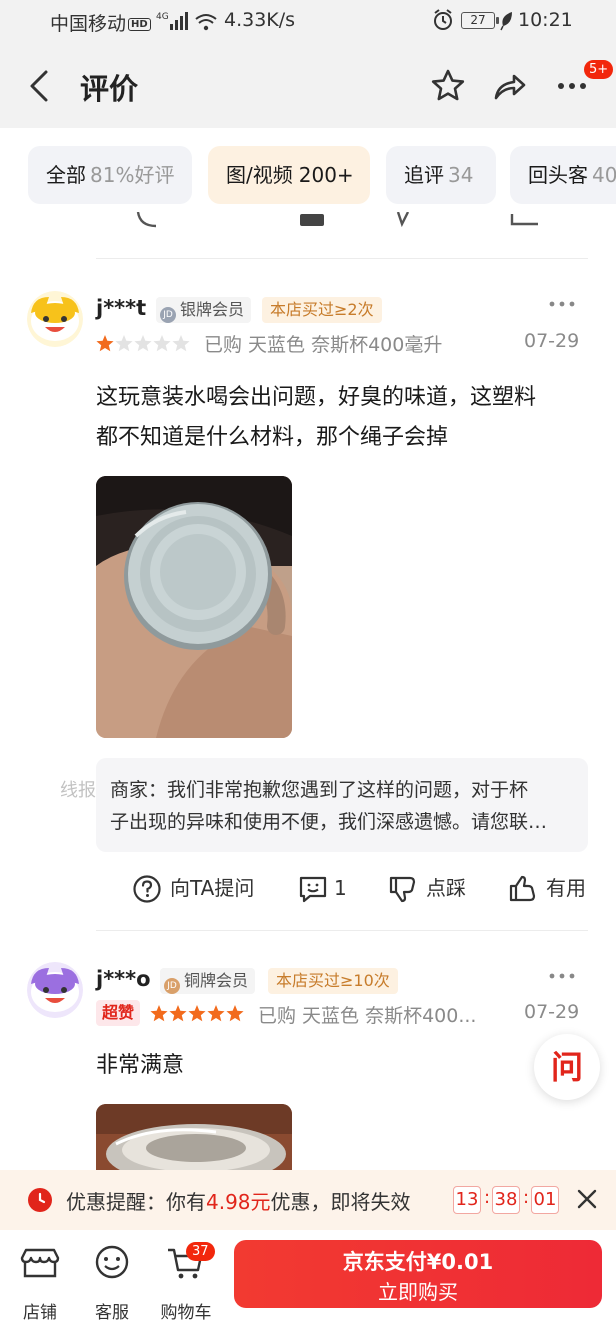 The height and width of the screenshot is (1334, 616). Describe the element at coordinates (40, 1200) in the screenshot. I see `clock-alert-icon` at that location.